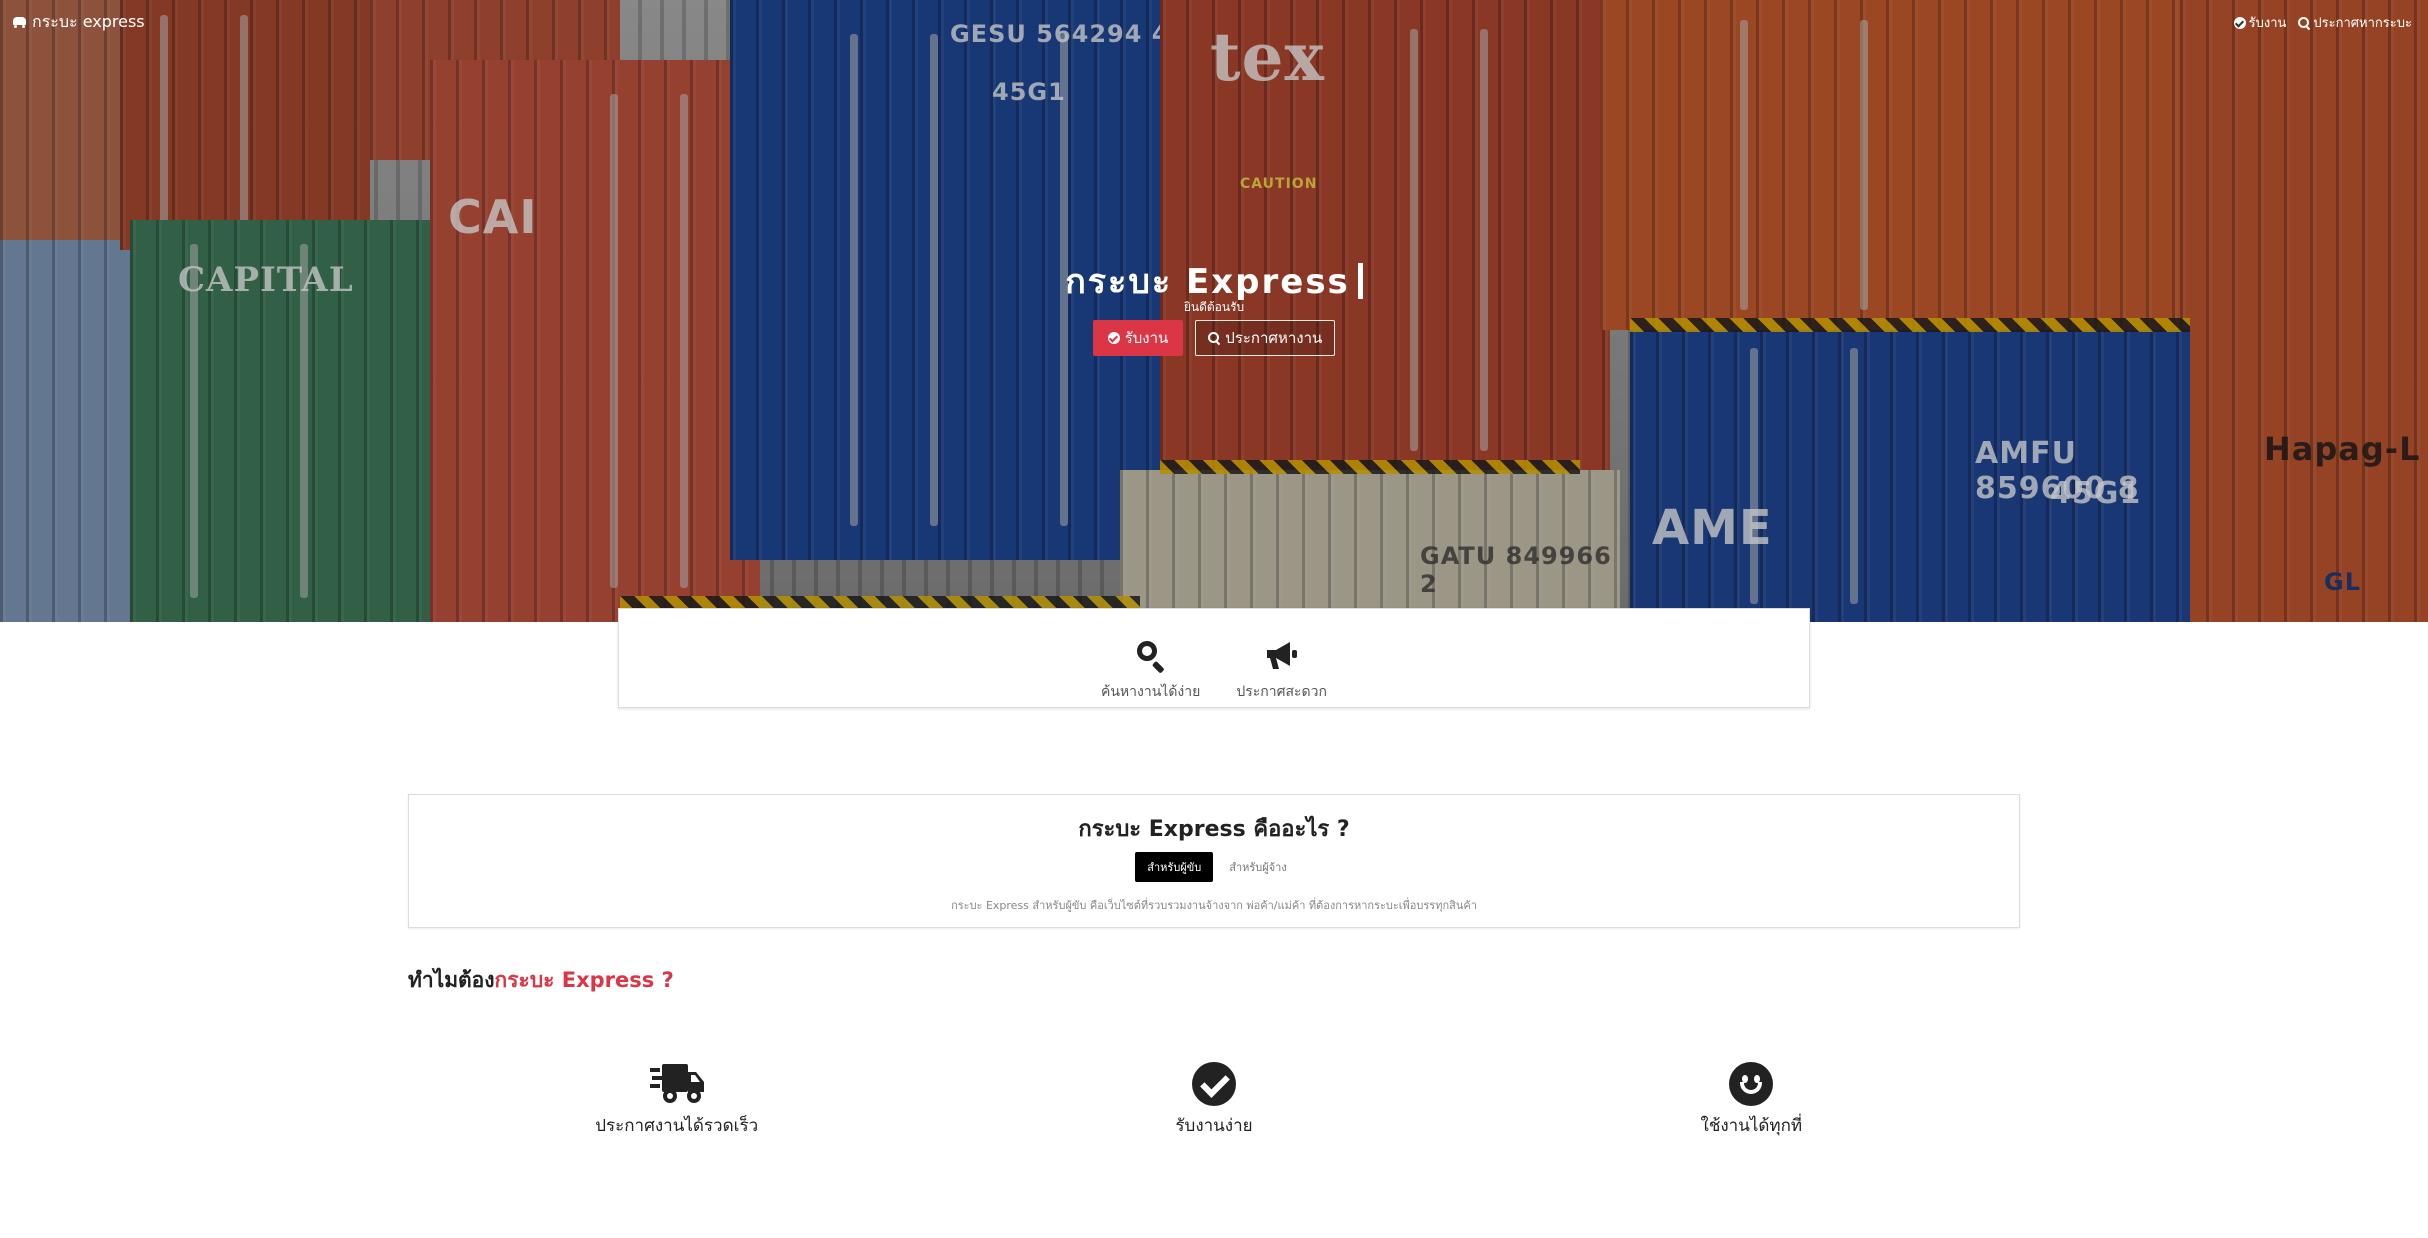 The image size is (2428, 1238). I want to click on megaphone-icon, so click(1281, 655).